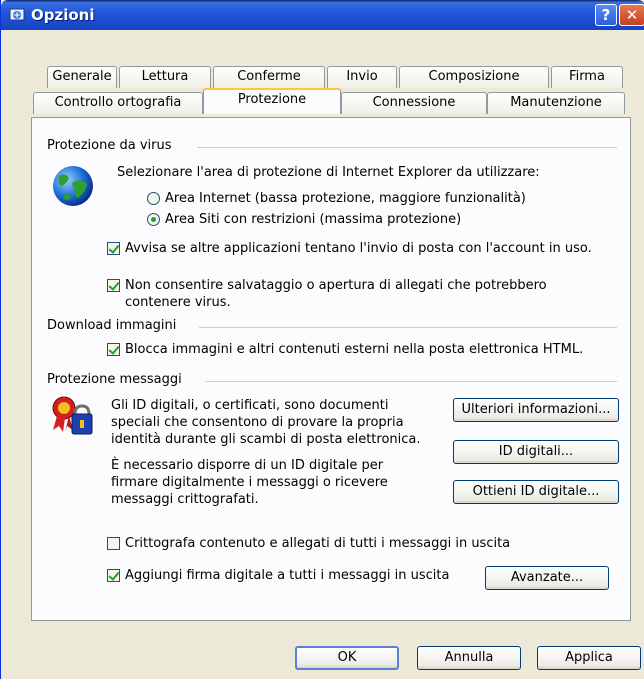  What do you see at coordinates (113, 543) in the screenshot?
I see `encrypt-checkbox` at bounding box center [113, 543].